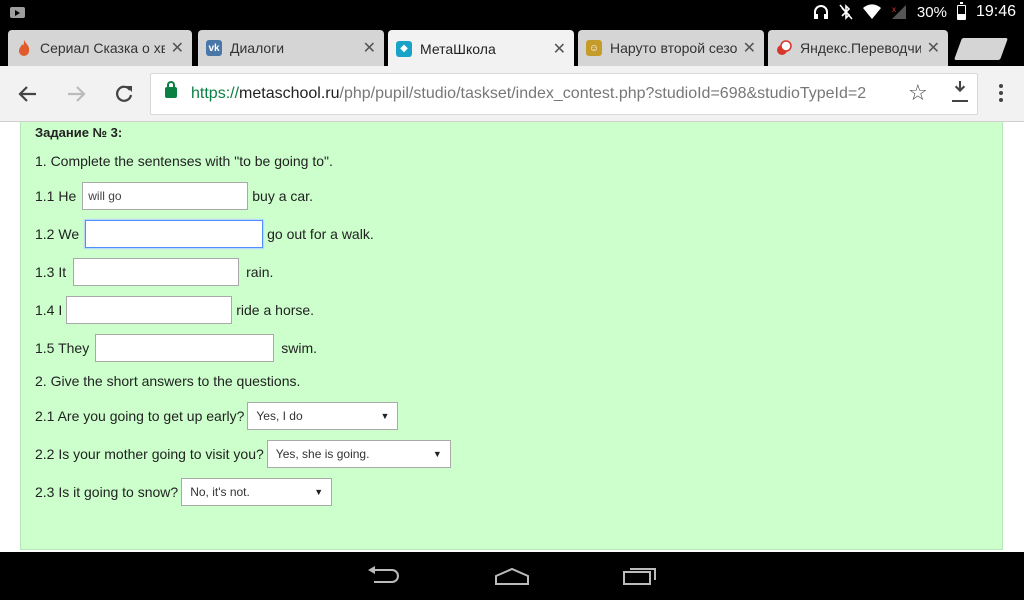  What do you see at coordinates (149, 454) in the screenshot?
I see `question-label: 2.2 Is your mother going to visit you?` at bounding box center [149, 454].